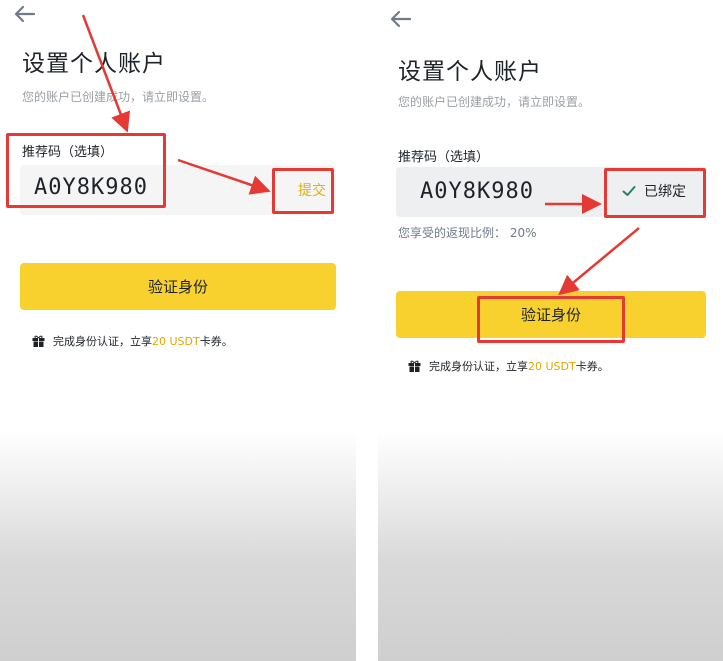 This screenshot has width=723, height=661. Describe the element at coordinates (551, 192) in the screenshot. I see `referral-code-input: A0Y8K980 已绑定` at that location.